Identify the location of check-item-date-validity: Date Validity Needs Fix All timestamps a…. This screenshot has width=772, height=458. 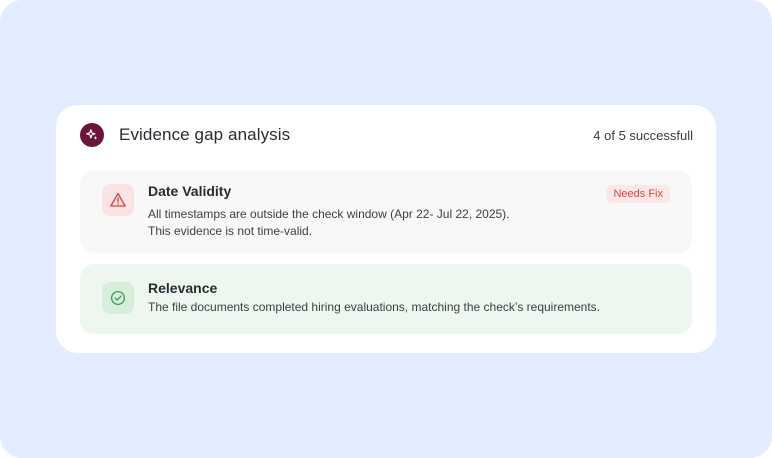
(386, 211).